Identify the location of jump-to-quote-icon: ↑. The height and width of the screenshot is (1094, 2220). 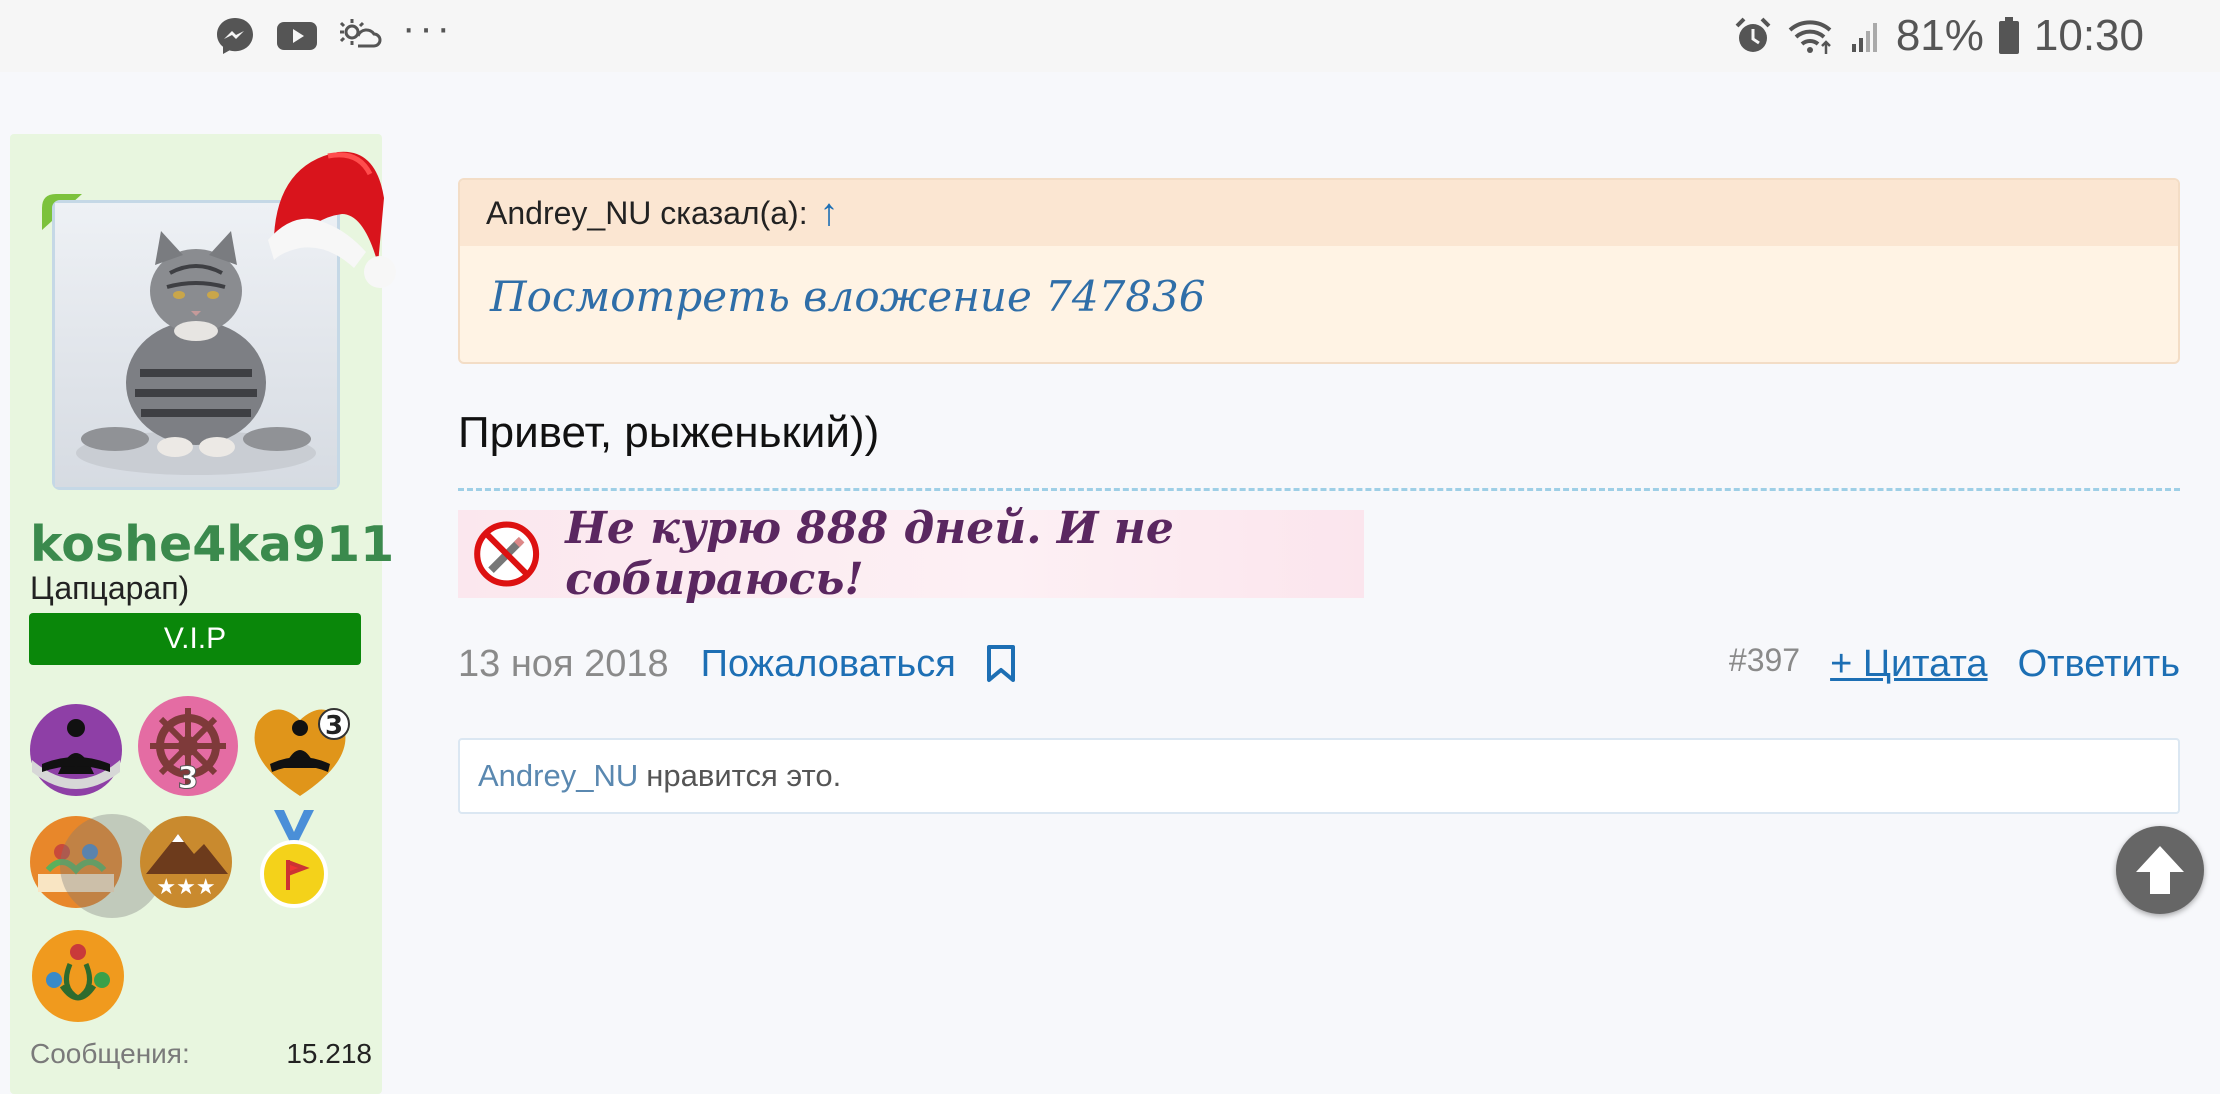
(829, 213).